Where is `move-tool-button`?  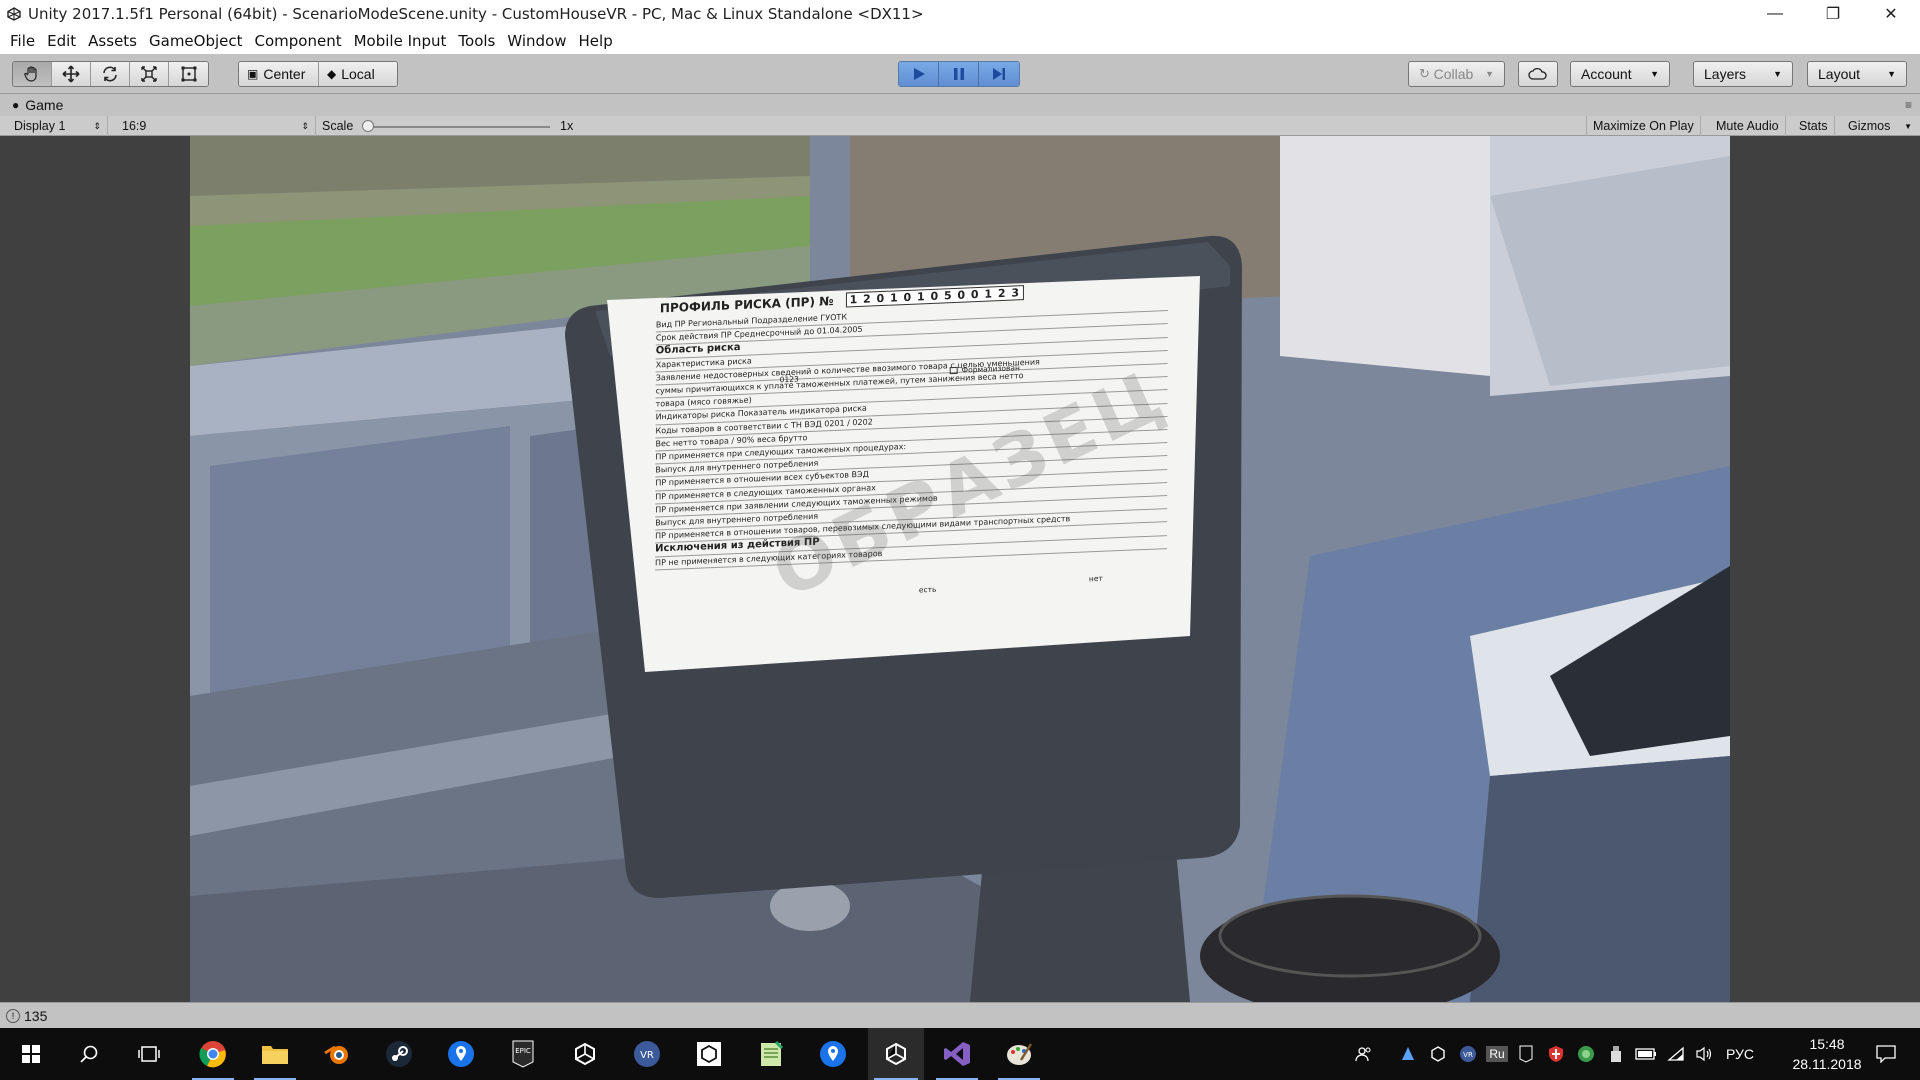 move-tool-button is located at coordinates (71, 74).